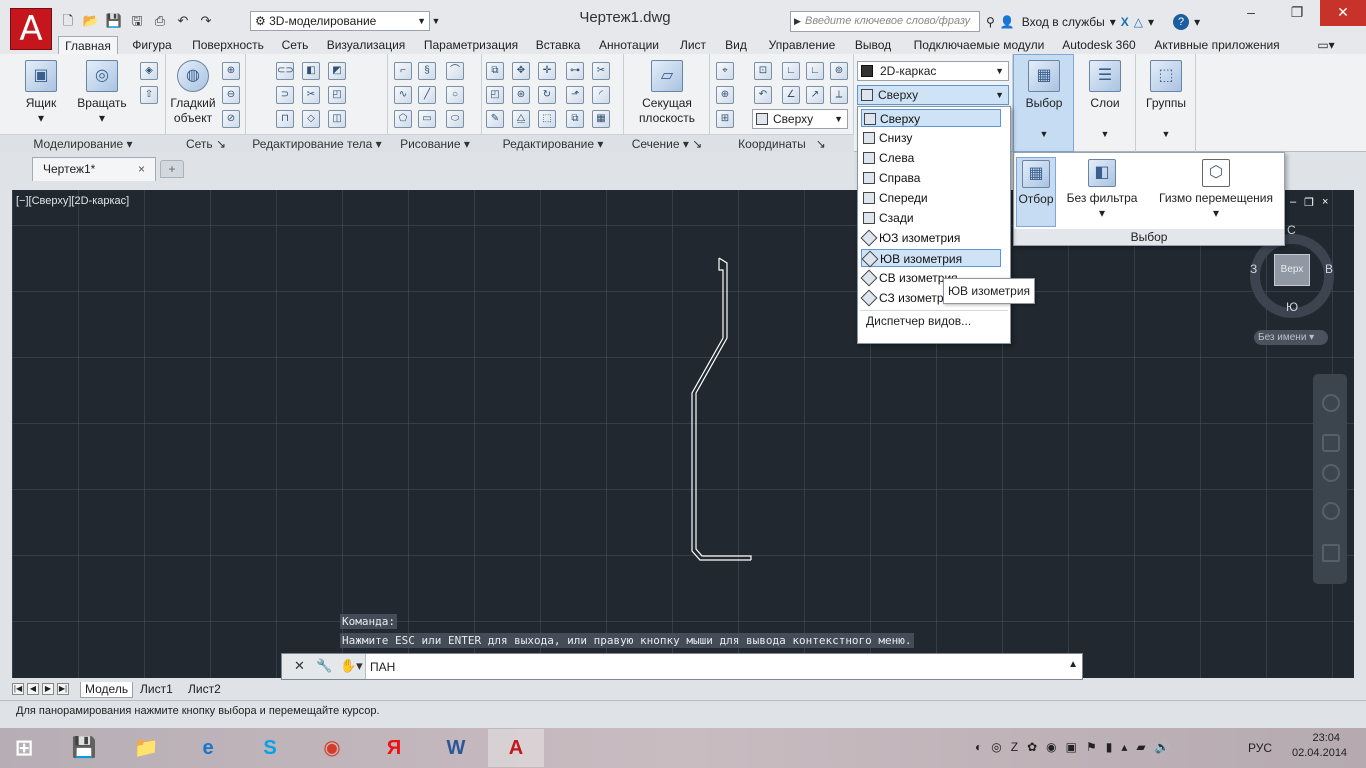 The width and height of the screenshot is (1366, 768). I want to click on tray-circle-icon: ◉, so click(1051, 749).